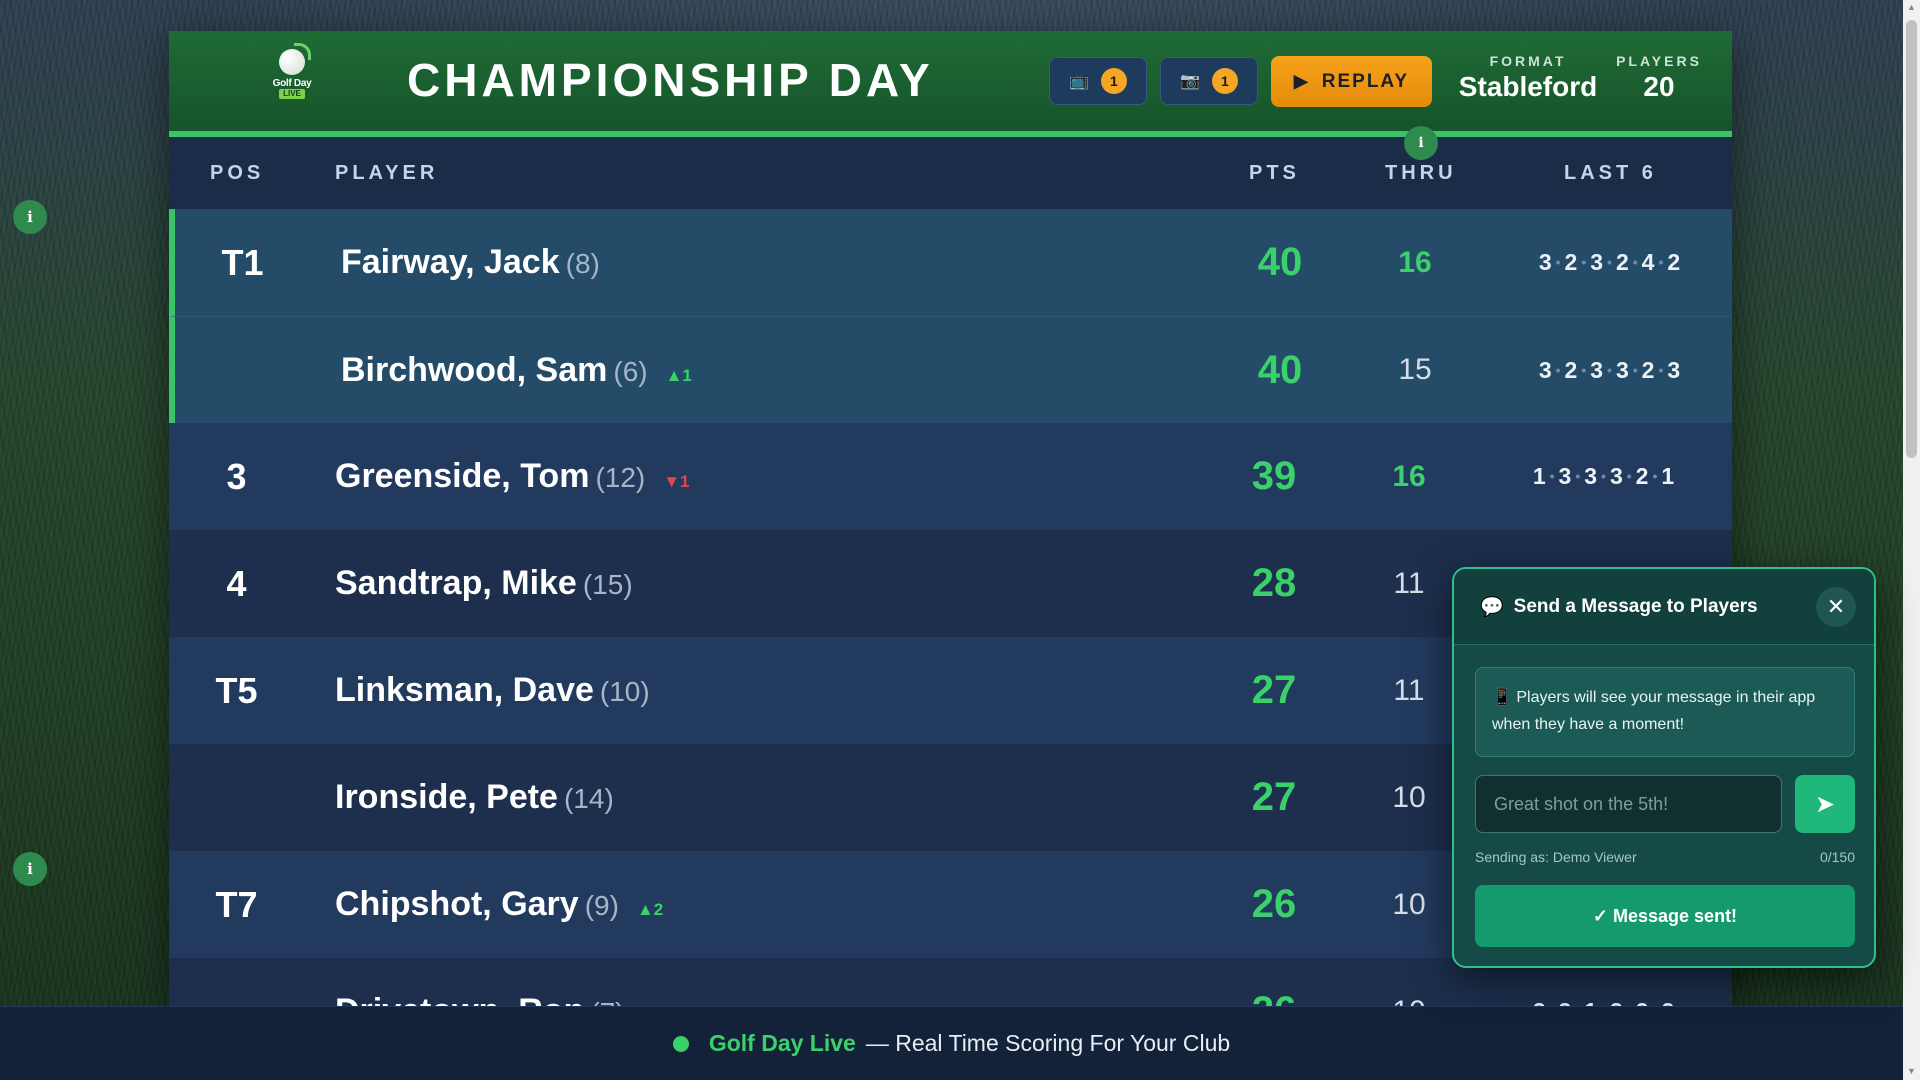 The image size is (1920, 1080). Describe the element at coordinates (950, 369) in the screenshot. I see `table-row: Birchwood, Sam (6) ▲1 40 15 3 • 2 • 3 • 3 • 2 • 3` at that location.